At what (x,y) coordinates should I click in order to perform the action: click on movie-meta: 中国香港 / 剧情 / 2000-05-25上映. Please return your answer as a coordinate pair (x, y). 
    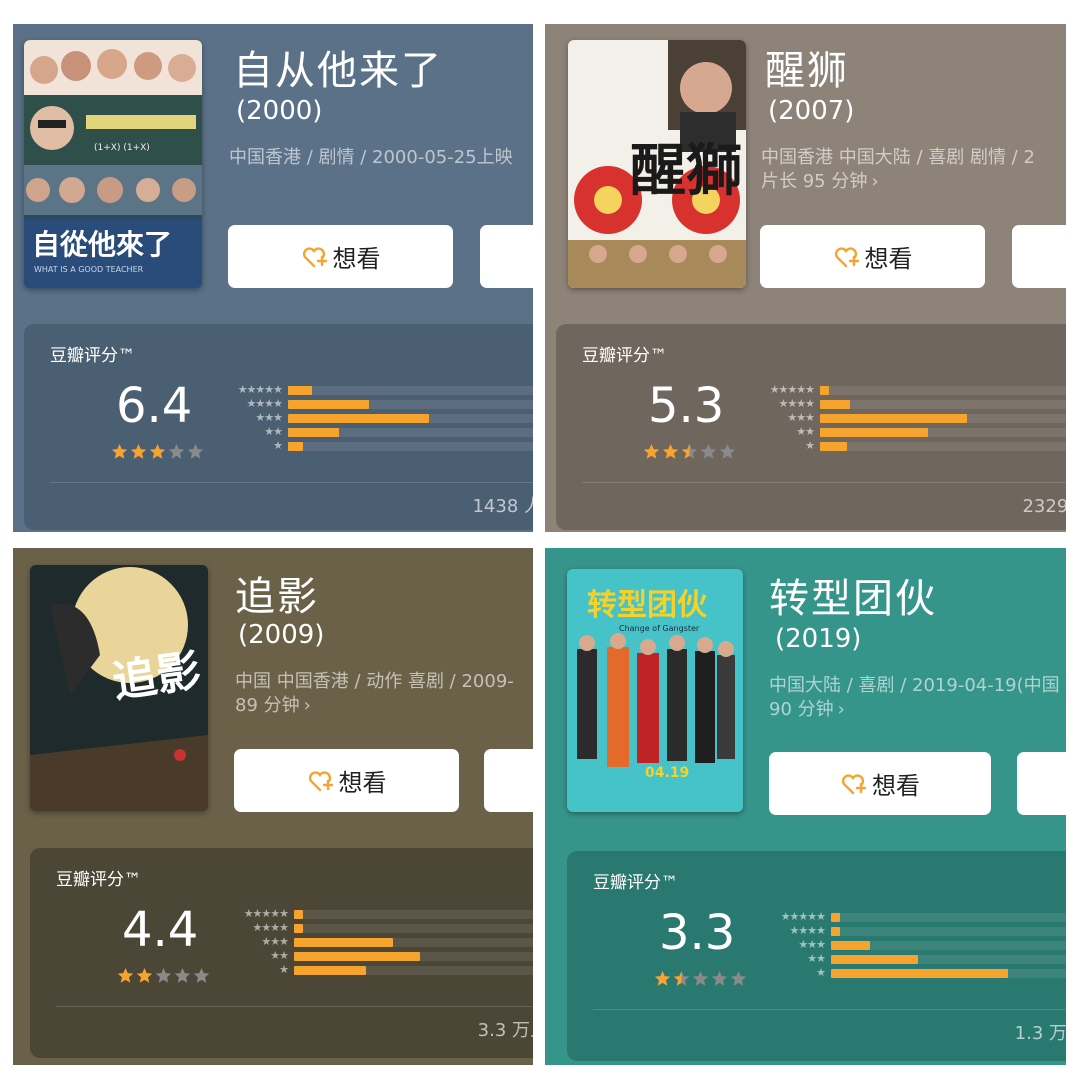
    Looking at the image, I should click on (371, 158).